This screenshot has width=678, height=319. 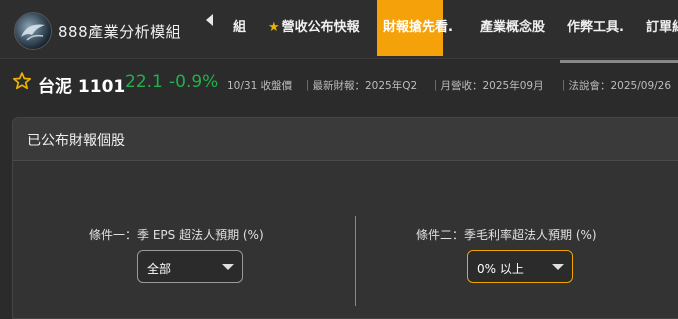 What do you see at coordinates (345, 139) in the screenshot?
I see `card-header: 已公布財報個股` at bounding box center [345, 139].